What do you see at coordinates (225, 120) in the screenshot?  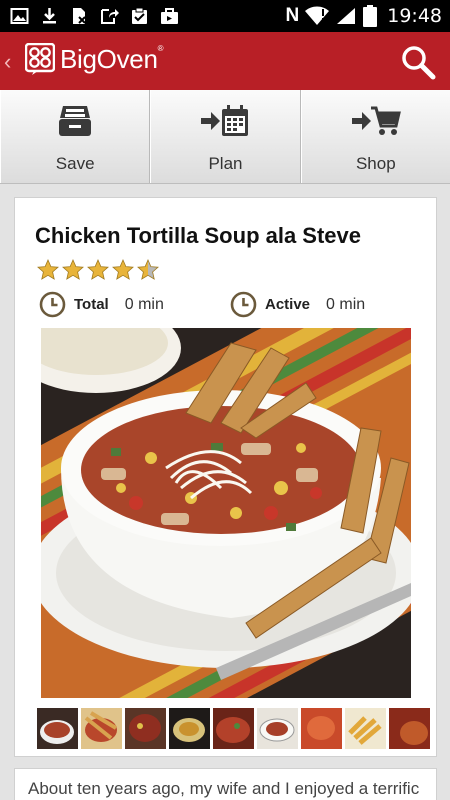 I see `add-to-calendar-icon` at bounding box center [225, 120].